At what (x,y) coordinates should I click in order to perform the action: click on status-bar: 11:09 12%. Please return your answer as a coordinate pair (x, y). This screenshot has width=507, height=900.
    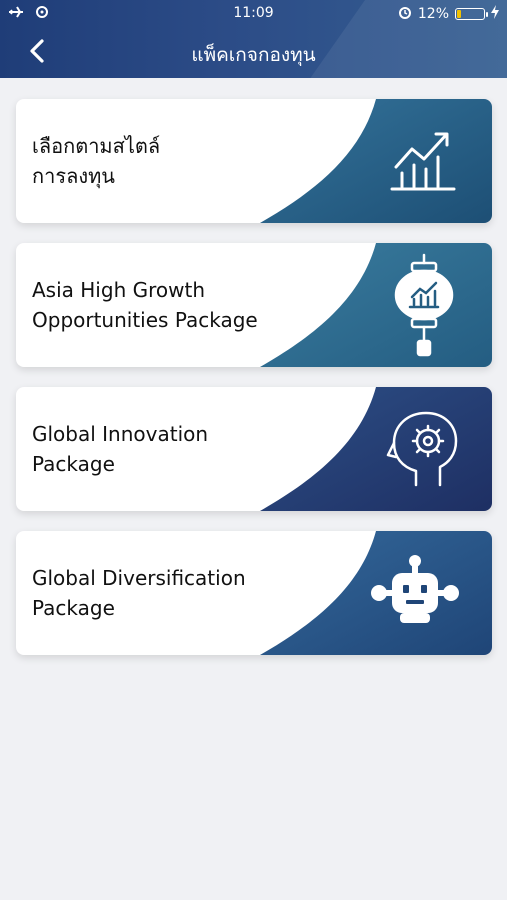
    Looking at the image, I should click on (253, 14).